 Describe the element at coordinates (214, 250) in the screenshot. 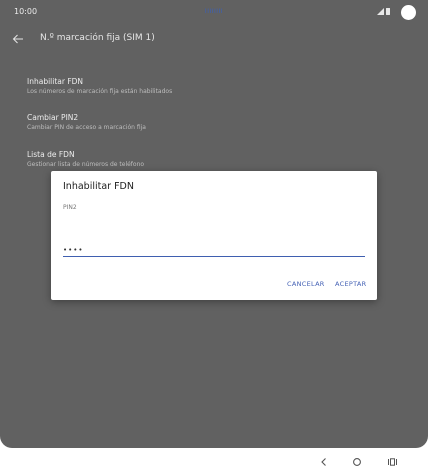

I see `pin2-input` at that location.